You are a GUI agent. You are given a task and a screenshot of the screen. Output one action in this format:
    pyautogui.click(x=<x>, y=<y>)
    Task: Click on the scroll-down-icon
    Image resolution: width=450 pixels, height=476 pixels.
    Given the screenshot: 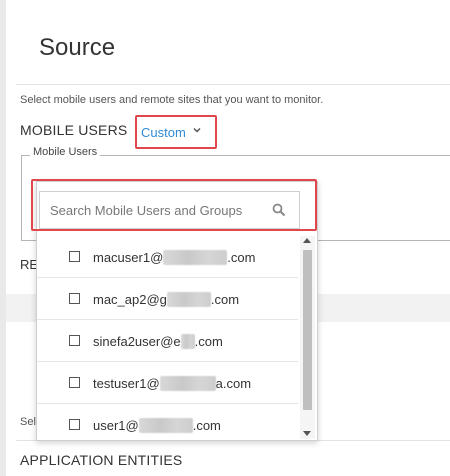 What is the action you would take?
    pyautogui.click(x=307, y=433)
    